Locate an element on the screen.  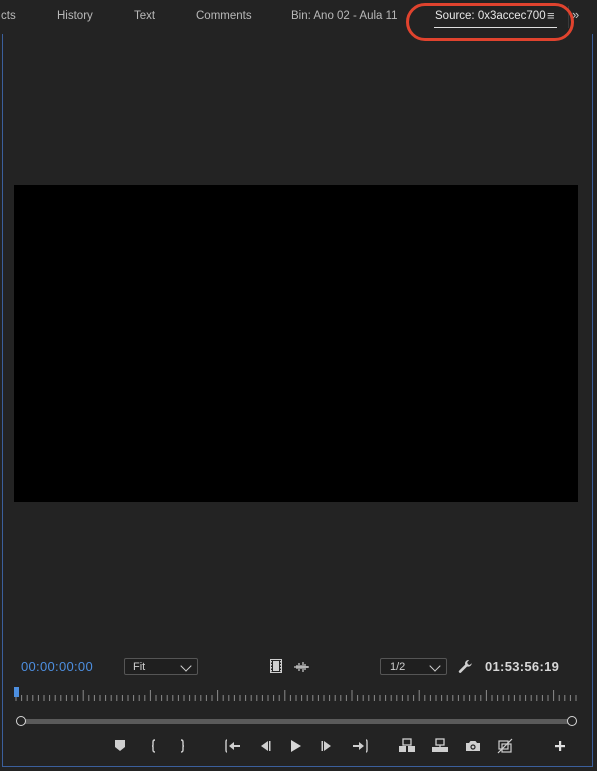
active-tab-underline is located at coordinates (495, 27).